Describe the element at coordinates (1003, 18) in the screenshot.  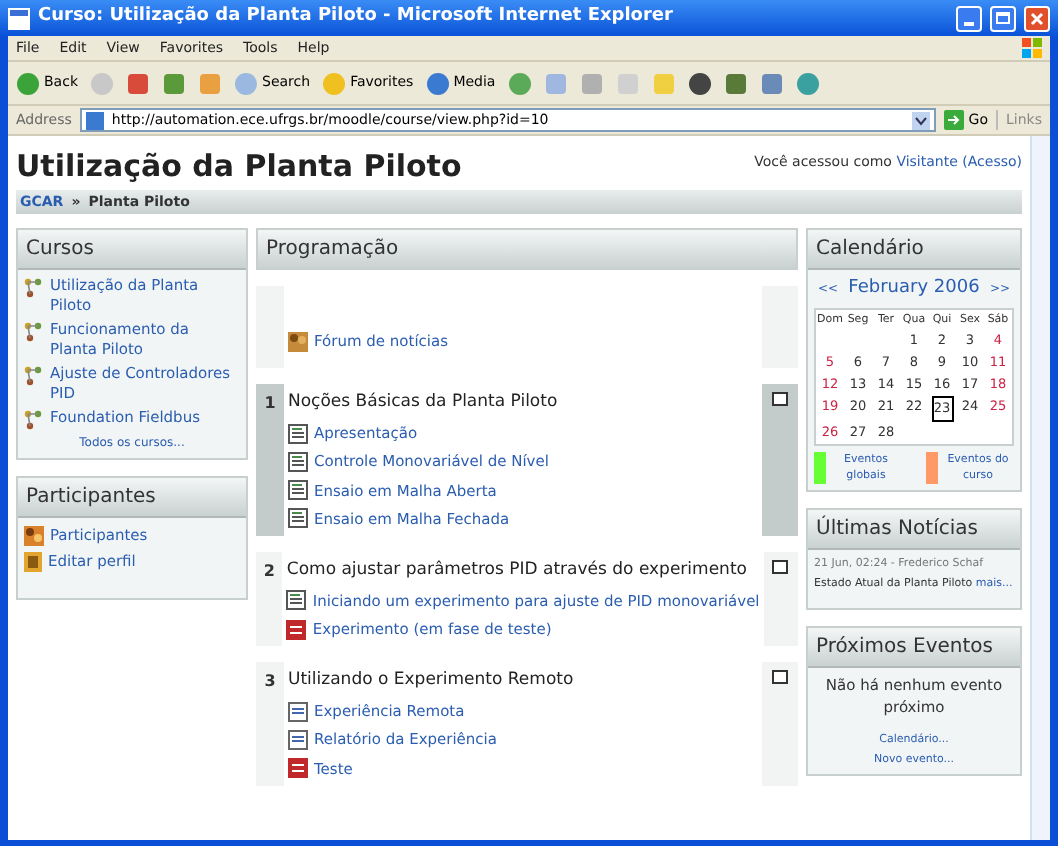
I see `maximize-button` at that location.